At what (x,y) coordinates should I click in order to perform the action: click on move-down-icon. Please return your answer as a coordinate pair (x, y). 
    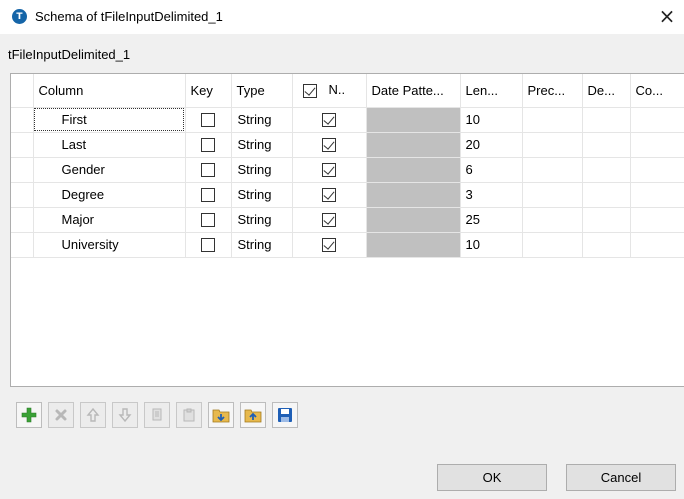
    Looking at the image, I should click on (125, 415).